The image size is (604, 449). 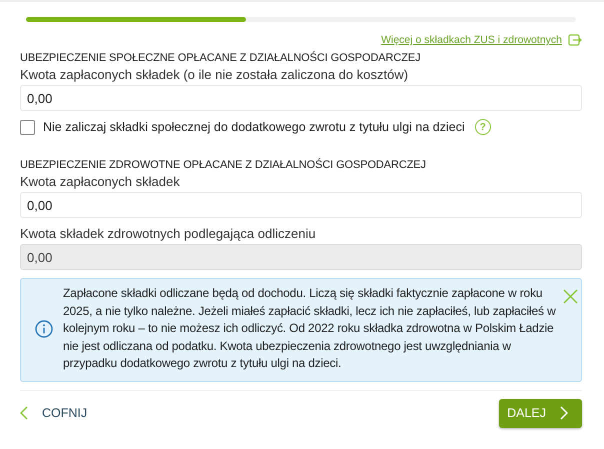 I want to click on section-heading: UBEZPIECZENIE ZDROWOTNE OPŁACANE Z DZIAŁALNOŚCI GOSPODARCZEJ, so click(x=223, y=165).